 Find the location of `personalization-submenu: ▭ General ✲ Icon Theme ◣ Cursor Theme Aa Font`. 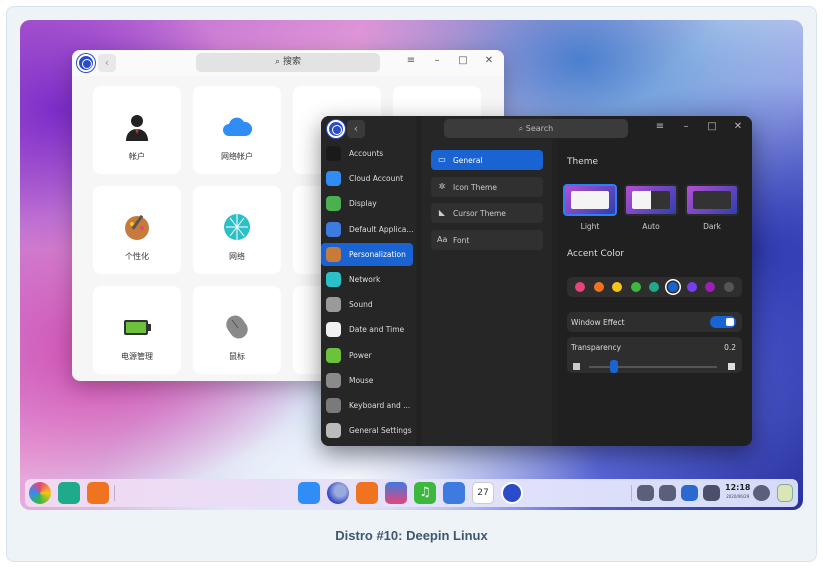

personalization-submenu: ▭ General ✲ Icon Theme ◣ Cursor Theme Aa Font is located at coordinates (487, 281).